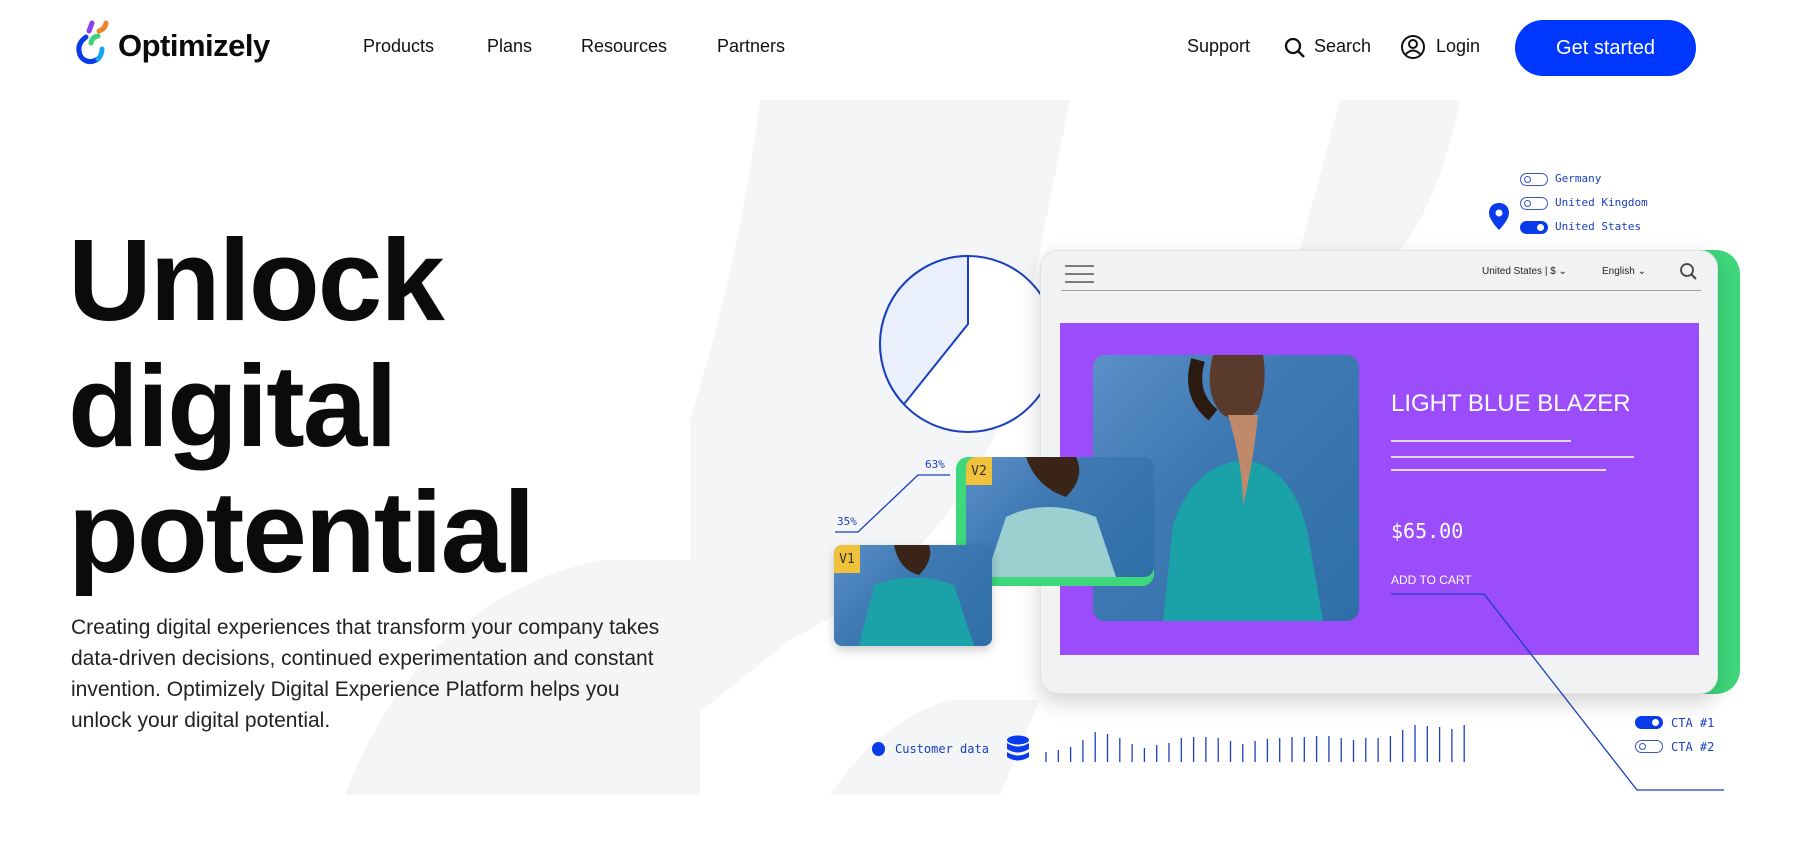 Image resolution: width=1795 pixels, height=860 pixels. What do you see at coordinates (1693, 747) in the screenshot?
I see `cta-label: CTA #2` at bounding box center [1693, 747].